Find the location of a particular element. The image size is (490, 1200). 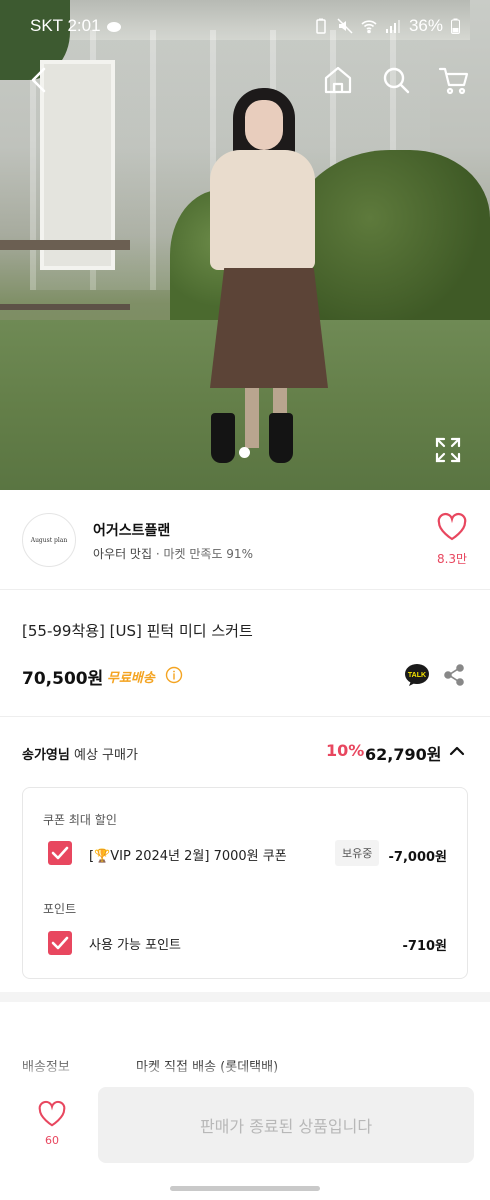

cloud-icon is located at coordinates (114, 26).